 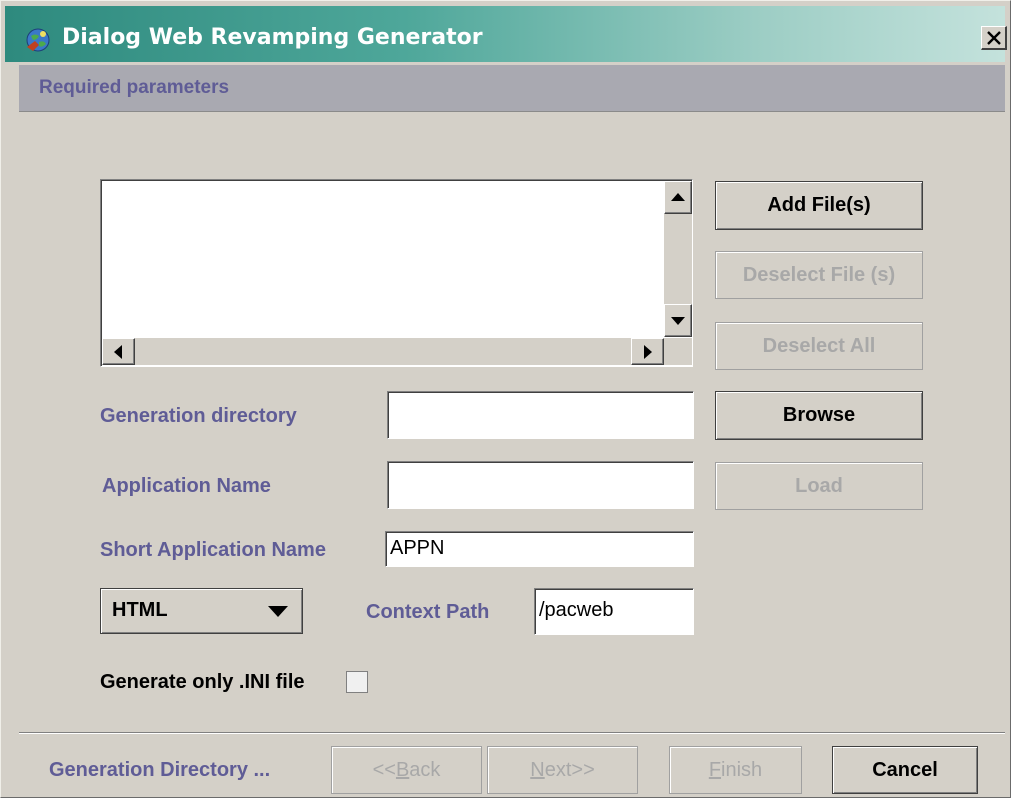 I want to click on scroll-left-button, so click(x=118, y=351).